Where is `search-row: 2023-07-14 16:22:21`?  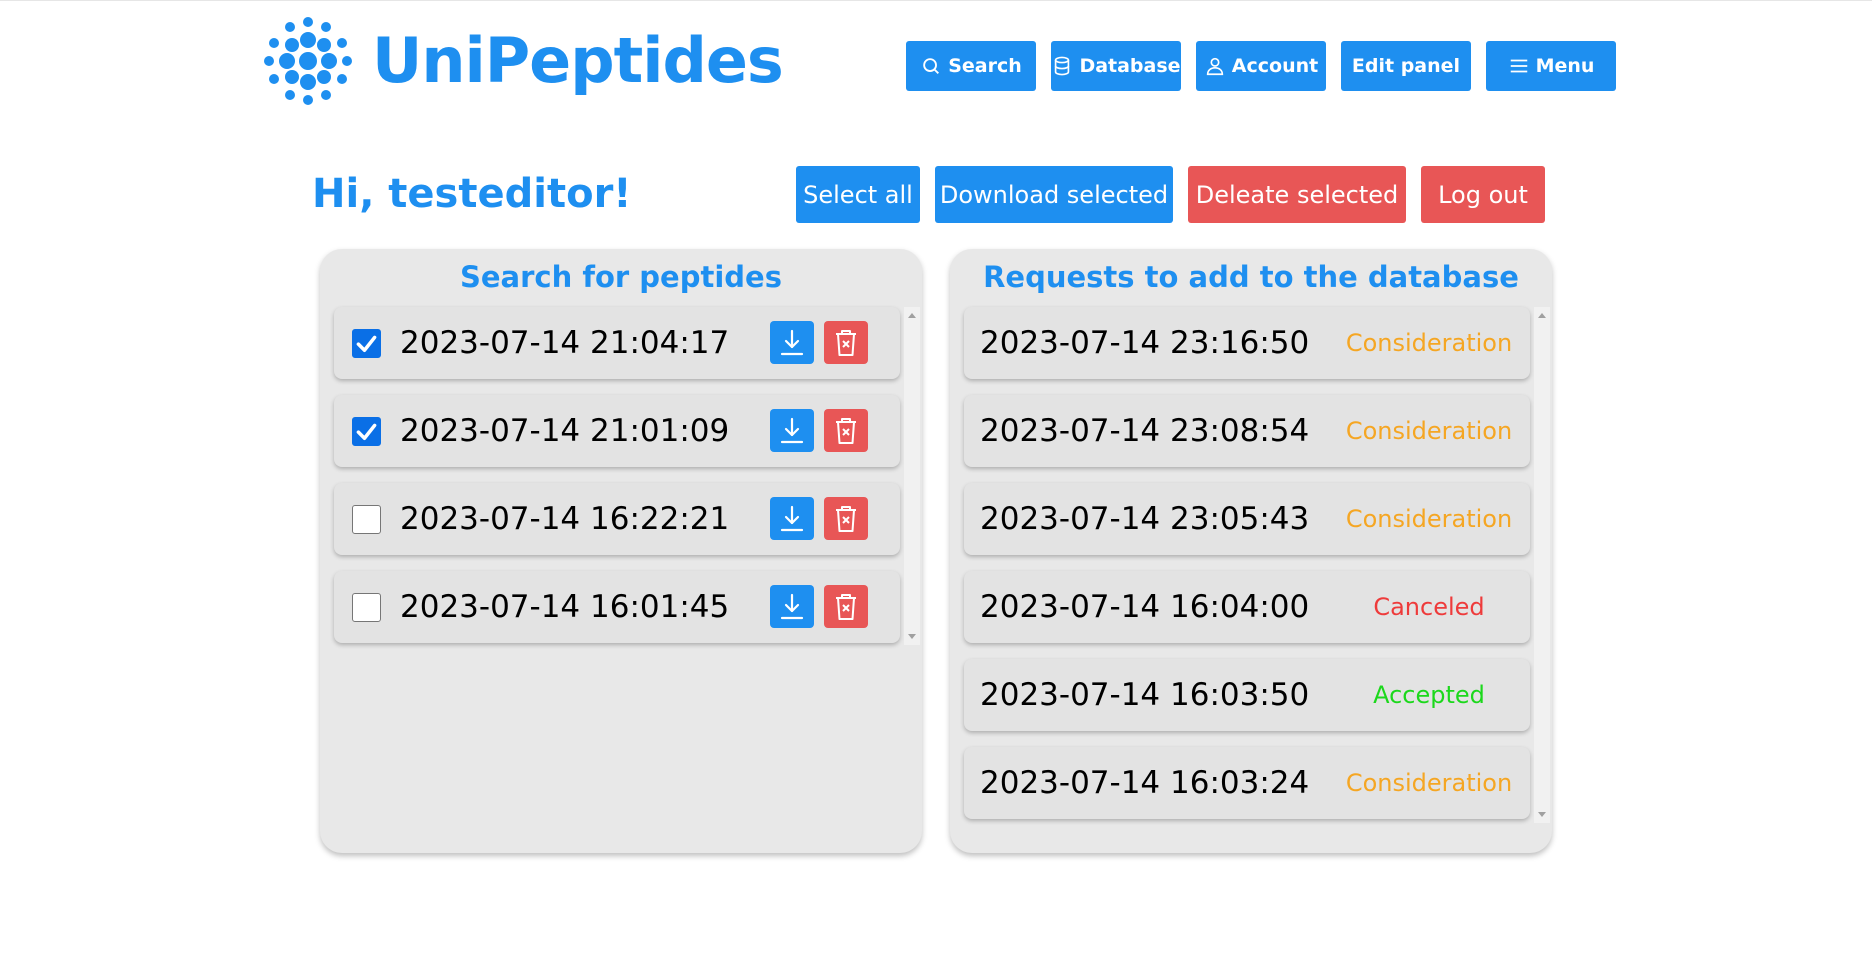
search-row: 2023-07-14 16:22:21 is located at coordinates (617, 519).